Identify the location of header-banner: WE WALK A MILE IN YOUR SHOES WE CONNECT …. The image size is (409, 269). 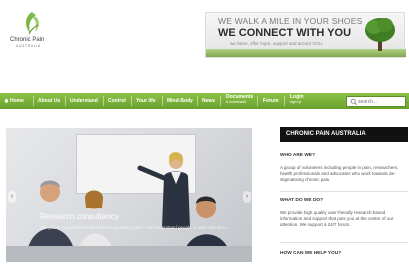
(305, 35).